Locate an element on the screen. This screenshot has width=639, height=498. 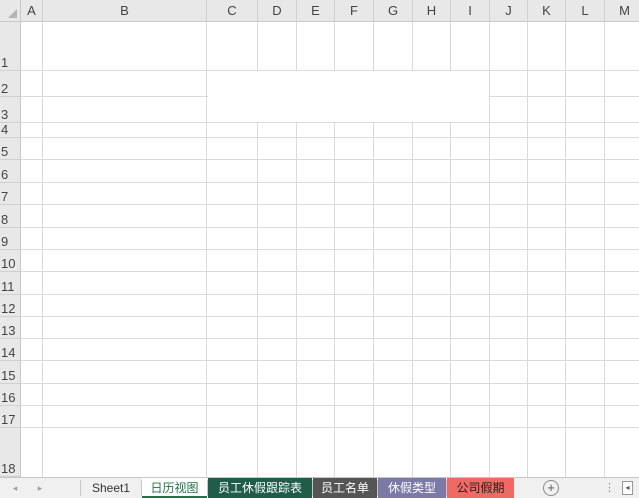
column-header-e: E is located at coordinates (316, 11).